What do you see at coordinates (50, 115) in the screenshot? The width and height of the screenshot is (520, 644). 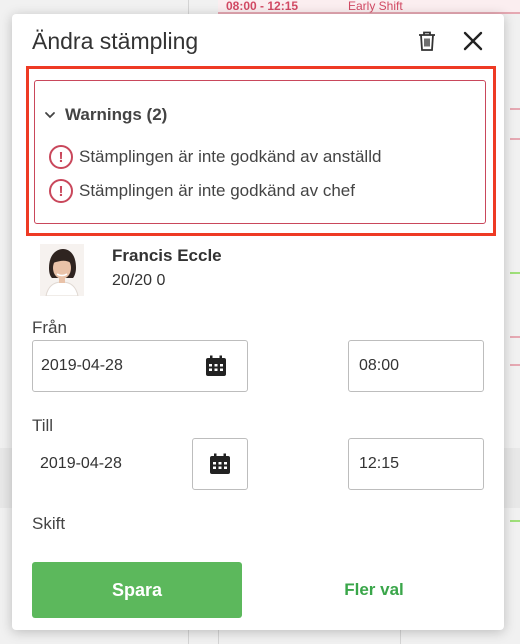 I see `chevron-down-icon` at bounding box center [50, 115].